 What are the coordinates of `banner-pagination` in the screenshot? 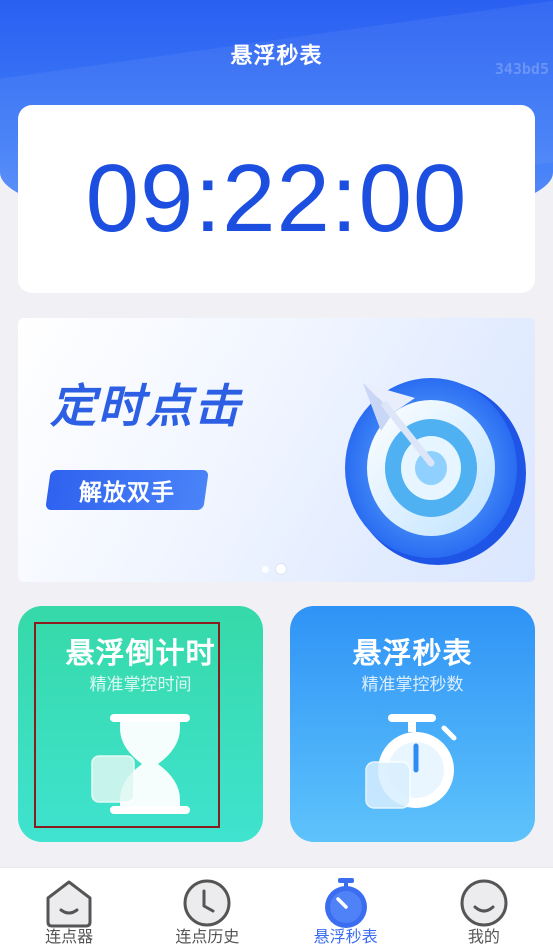 It's located at (274, 569).